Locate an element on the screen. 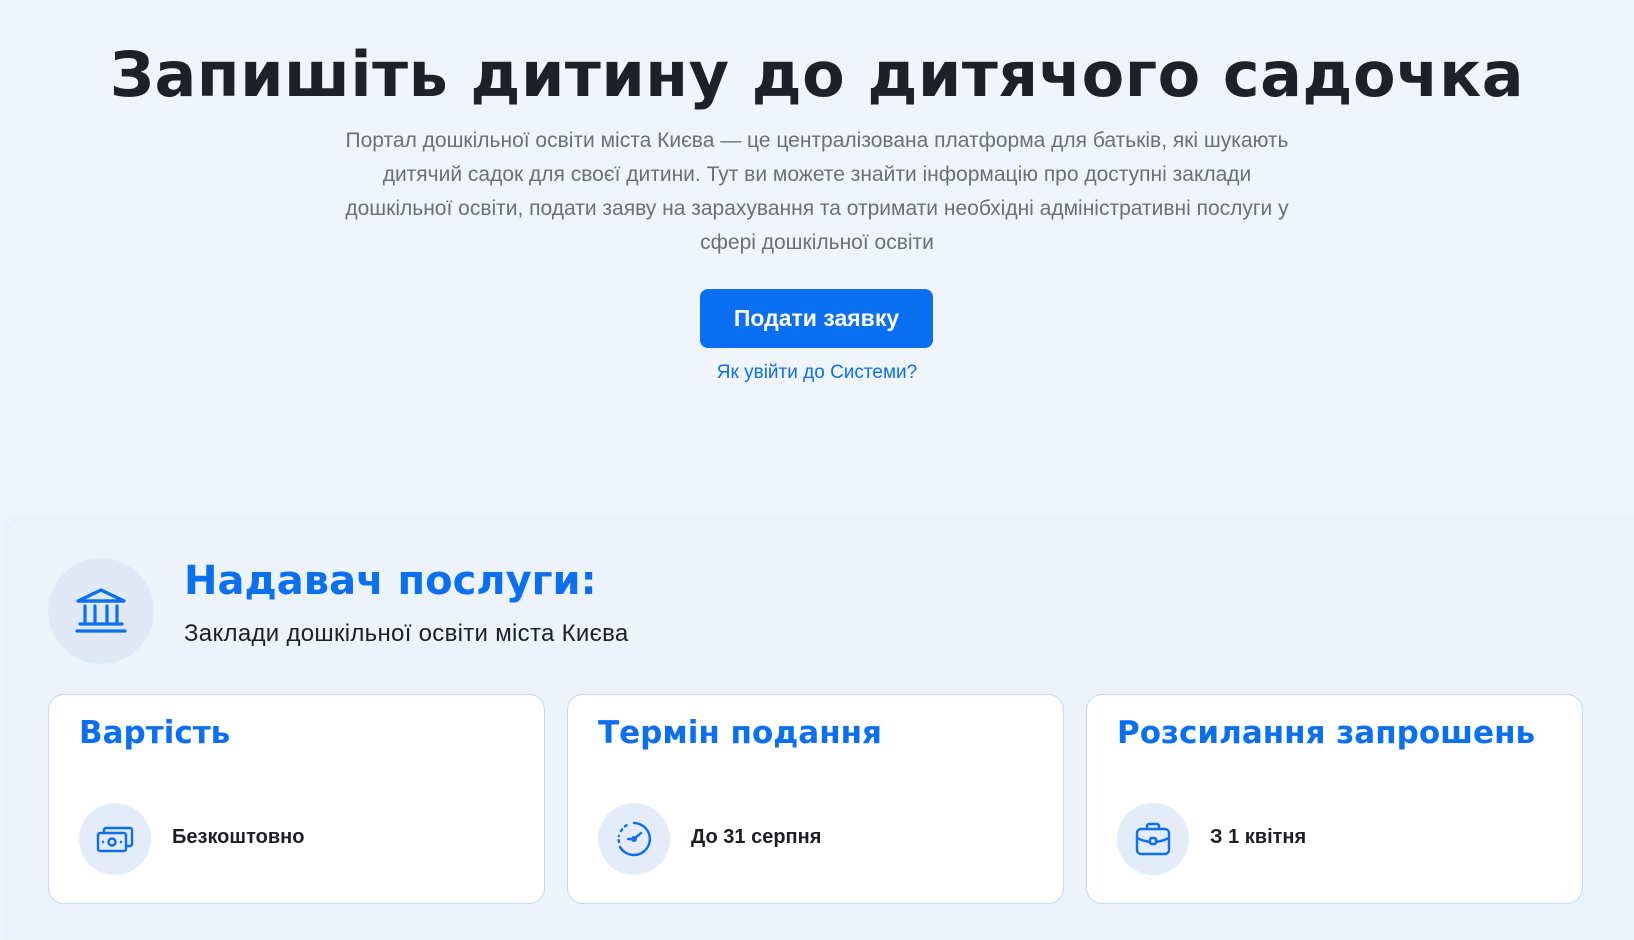 The width and height of the screenshot is (1634, 940). card-title: Термін подання is located at coordinates (740, 733).